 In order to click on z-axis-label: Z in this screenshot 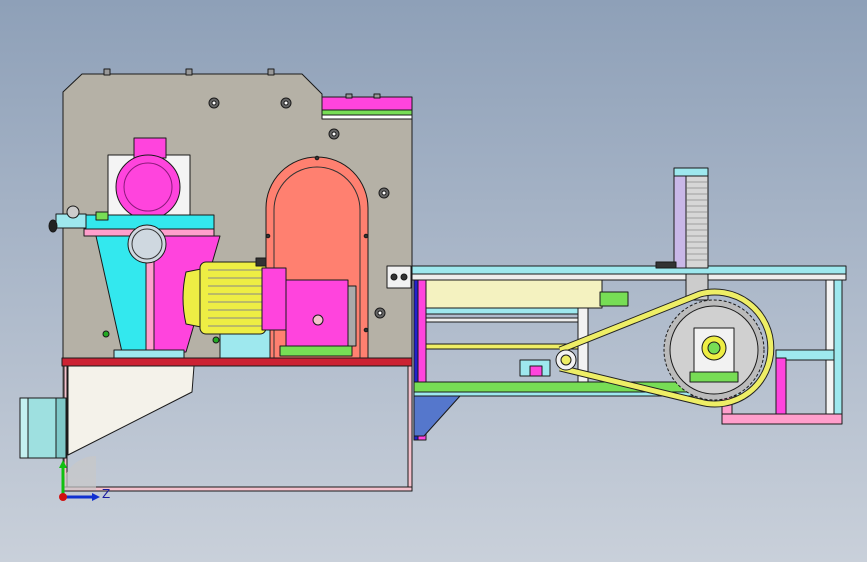, I will do `click(106, 494)`.